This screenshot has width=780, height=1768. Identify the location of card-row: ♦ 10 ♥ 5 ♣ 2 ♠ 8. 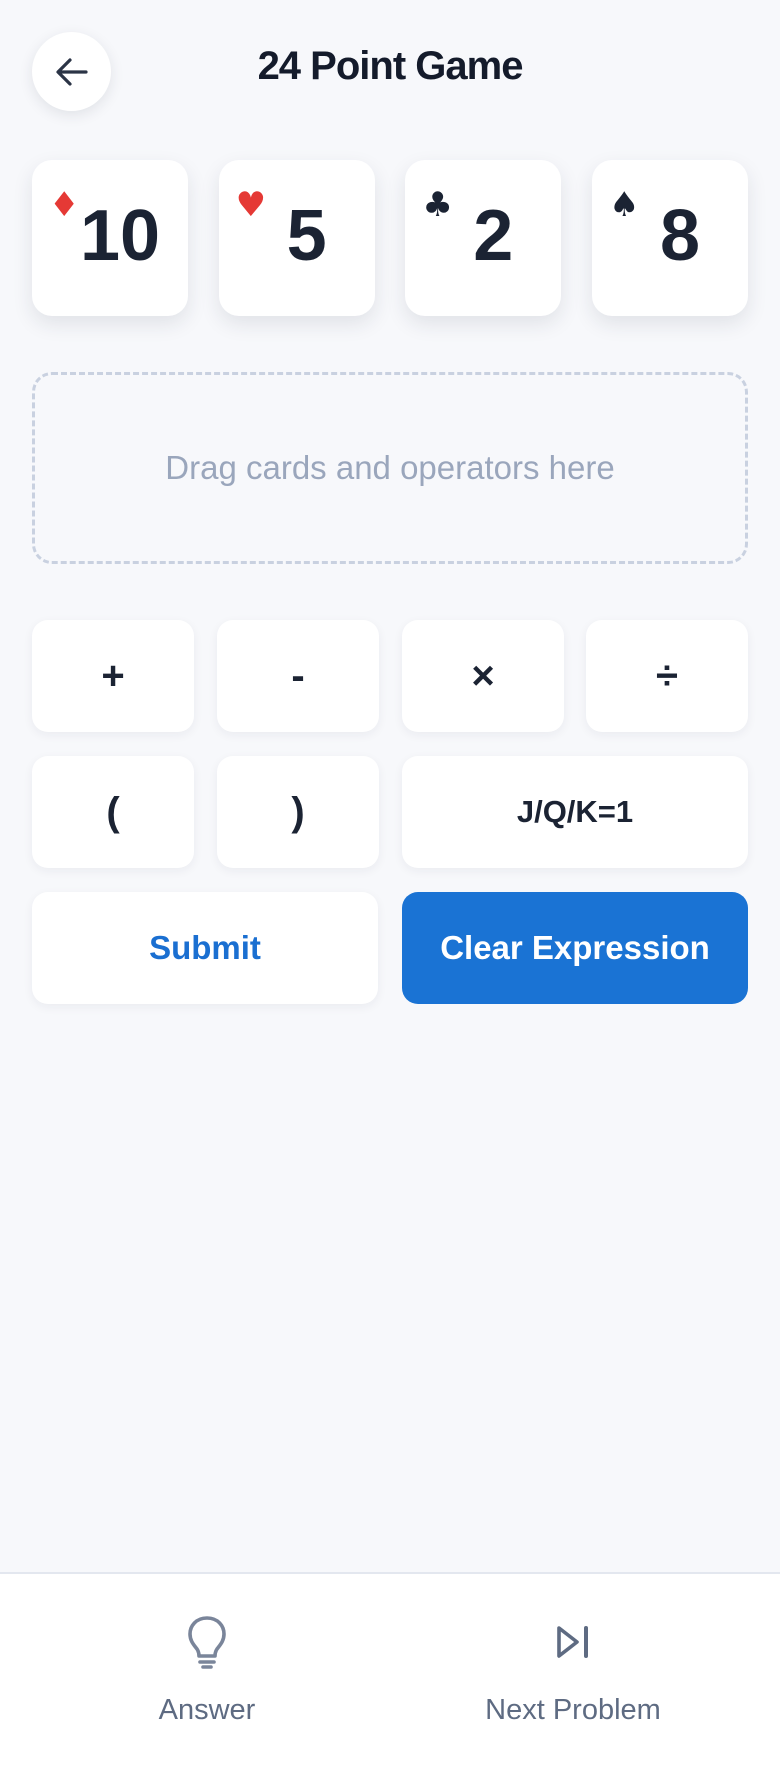
(390, 238).